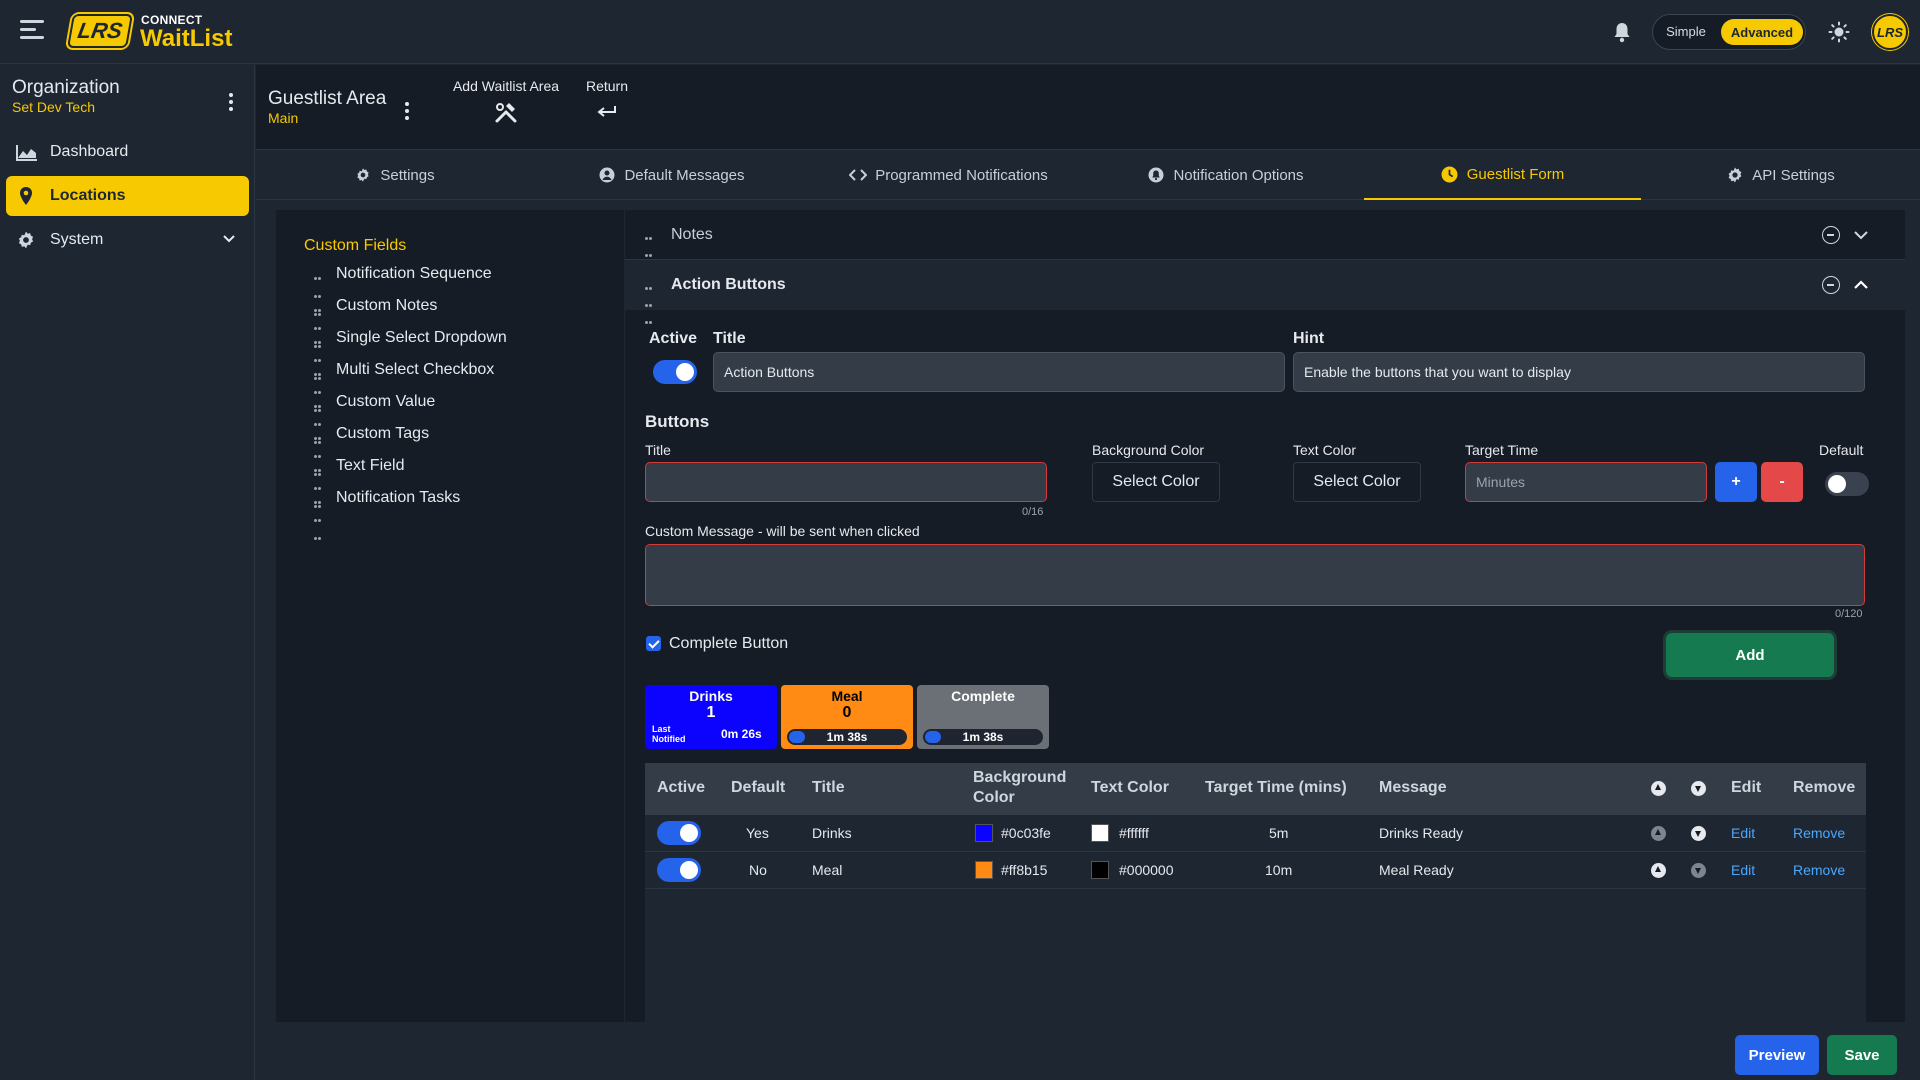 This screenshot has height=1080, width=1920. I want to click on org-menu-icon, so click(231, 103).